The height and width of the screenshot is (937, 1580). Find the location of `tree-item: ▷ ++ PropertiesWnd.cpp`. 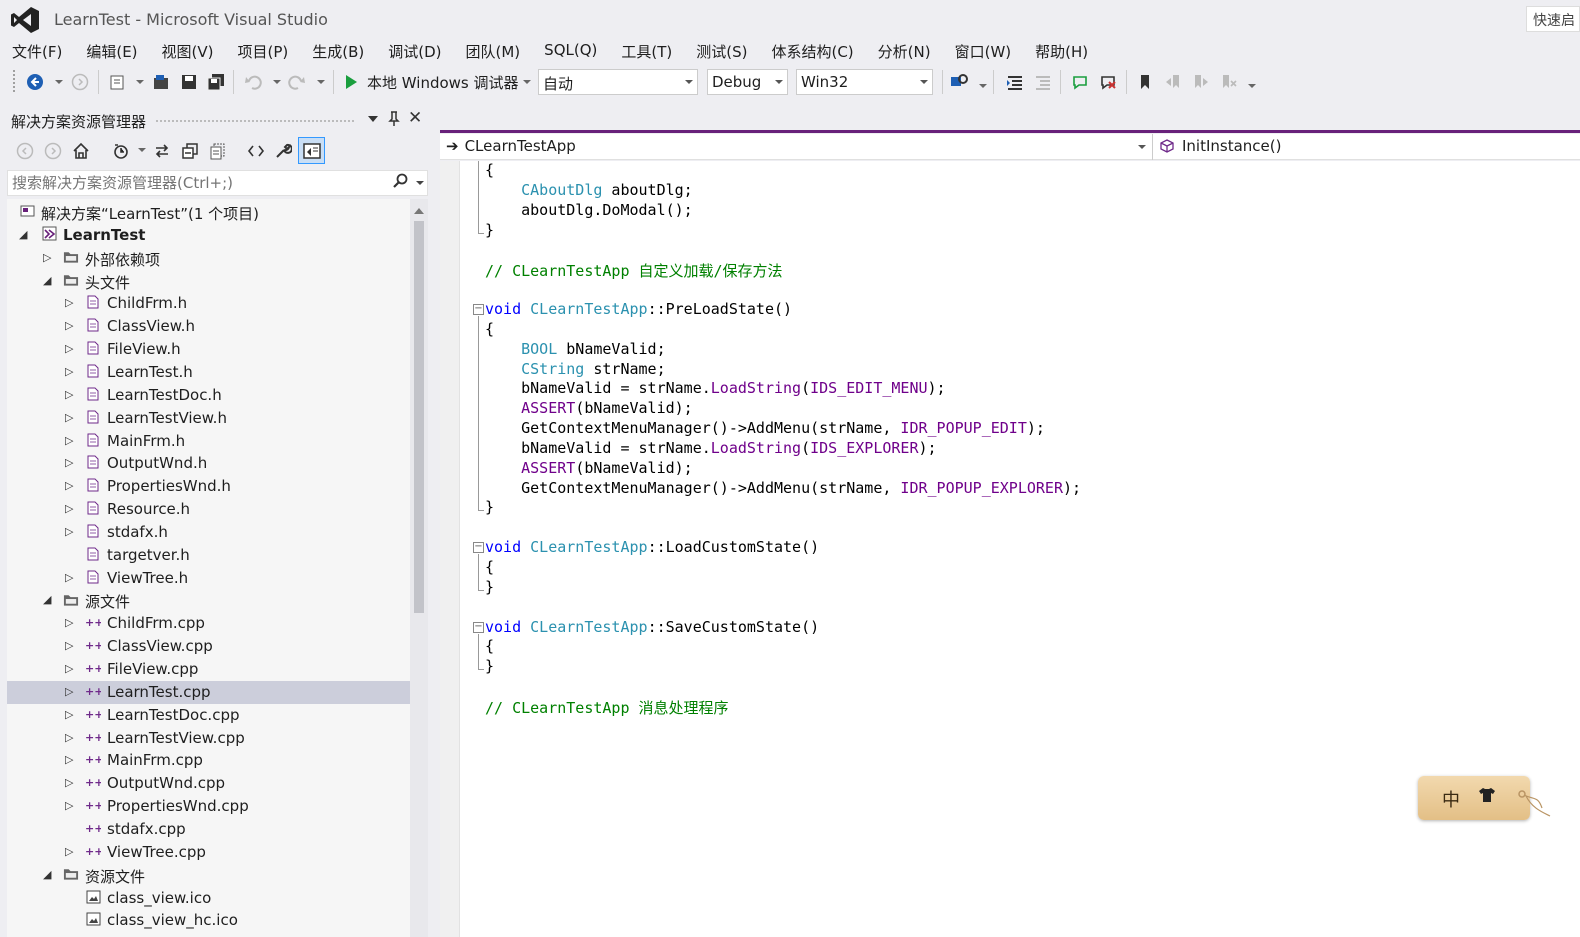

tree-item: ▷ ++ PropertiesWnd.cpp is located at coordinates (208, 806).